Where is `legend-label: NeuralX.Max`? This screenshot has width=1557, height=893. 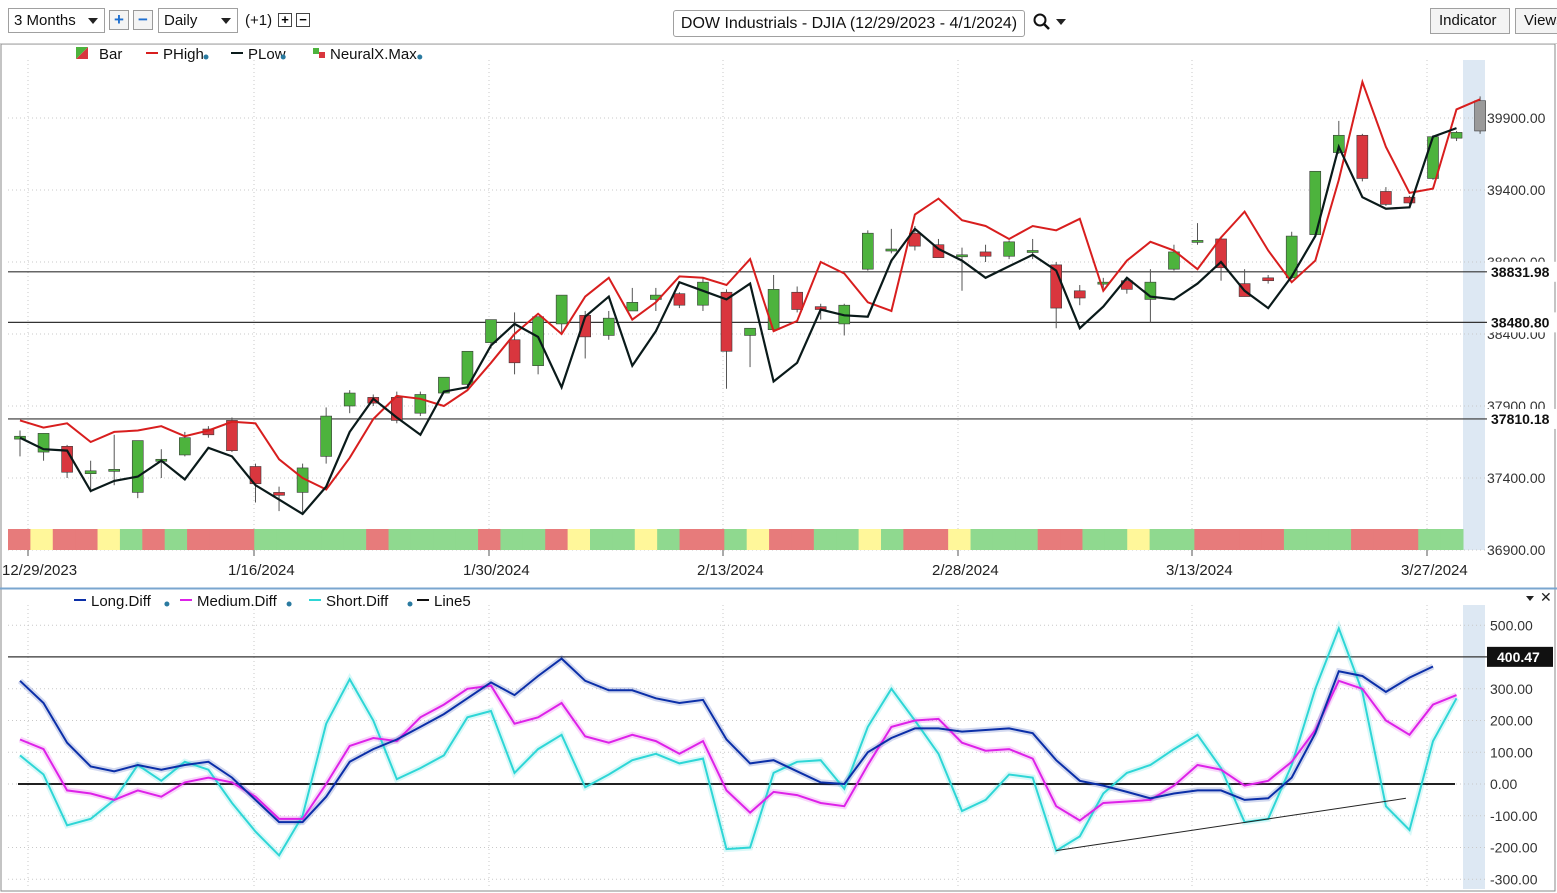 legend-label: NeuralX.Max is located at coordinates (373, 54).